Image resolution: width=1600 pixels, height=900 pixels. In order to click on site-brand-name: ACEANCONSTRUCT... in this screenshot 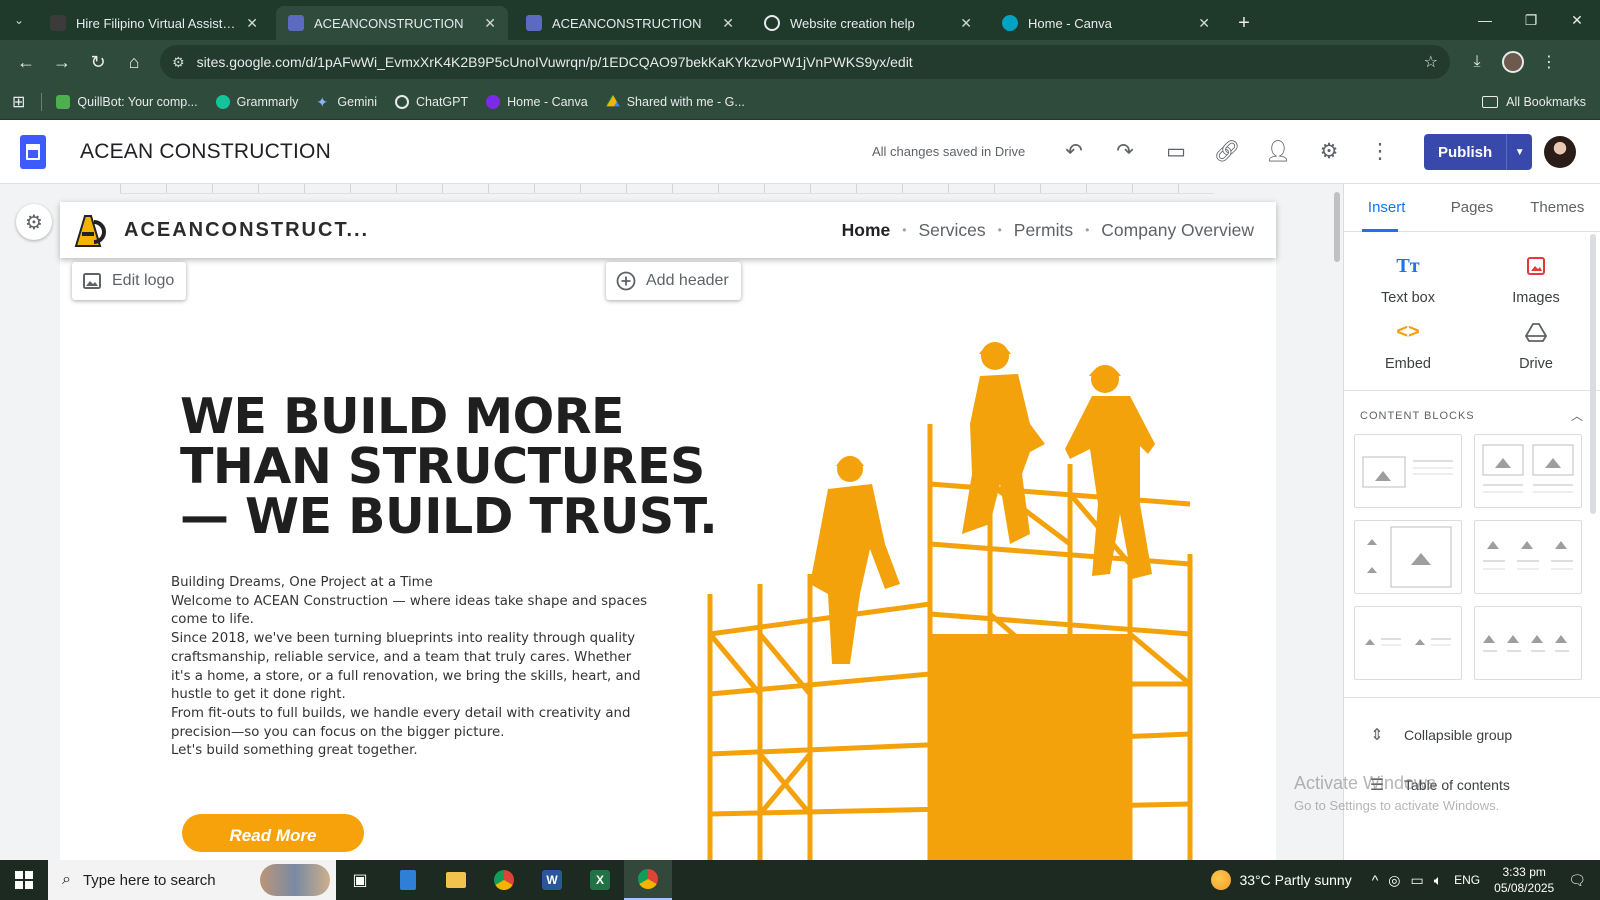, I will do `click(246, 230)`.